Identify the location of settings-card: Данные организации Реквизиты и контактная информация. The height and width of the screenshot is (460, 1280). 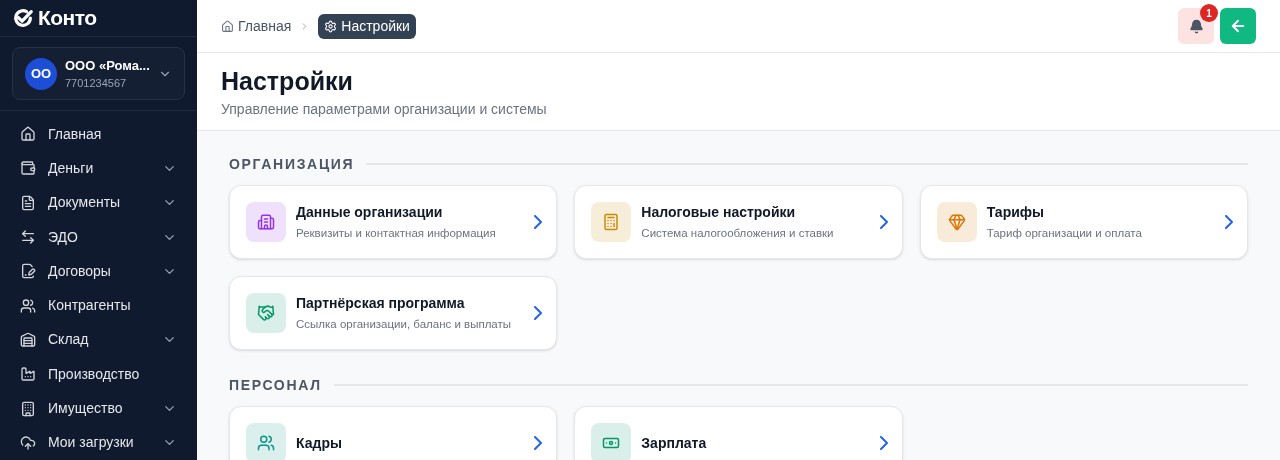
(393, 222).